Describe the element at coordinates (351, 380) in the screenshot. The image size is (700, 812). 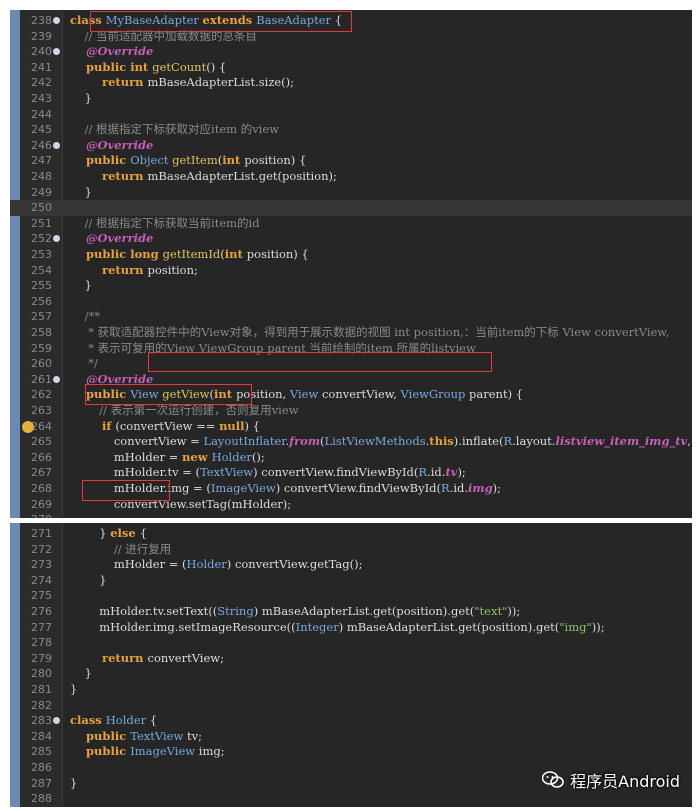
I see `code-line: 261 @Override` at that location.